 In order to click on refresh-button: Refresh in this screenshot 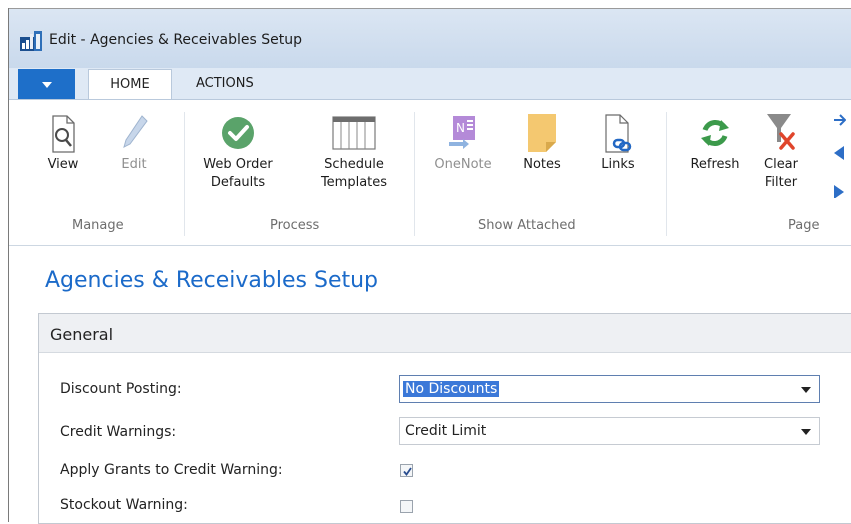, I will do `click(715, 143)`.